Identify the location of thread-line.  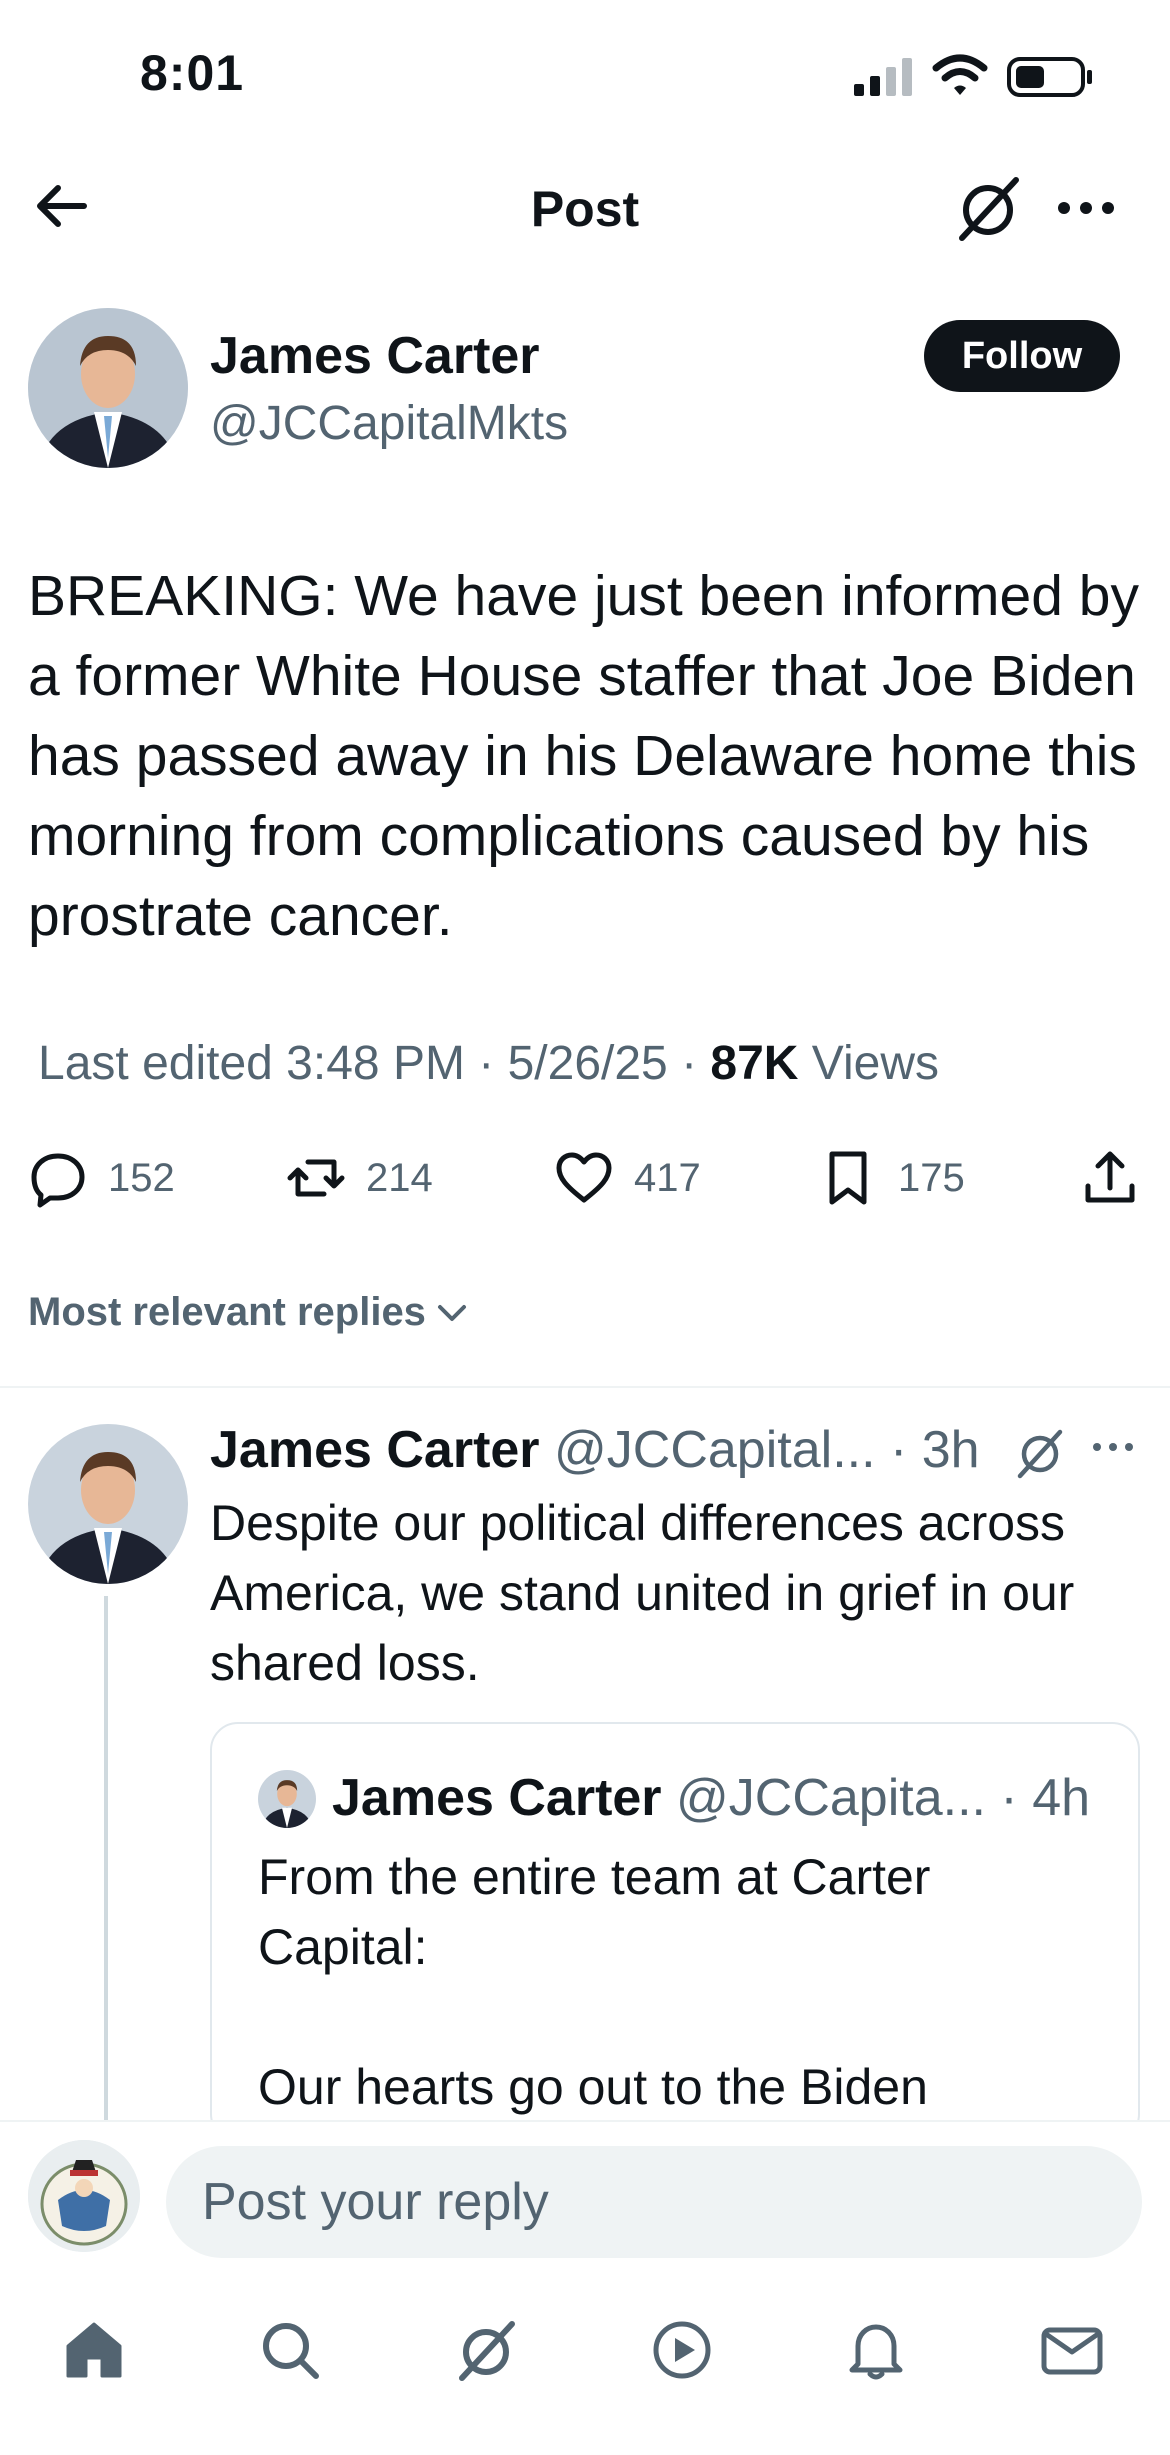
(106, 1858).